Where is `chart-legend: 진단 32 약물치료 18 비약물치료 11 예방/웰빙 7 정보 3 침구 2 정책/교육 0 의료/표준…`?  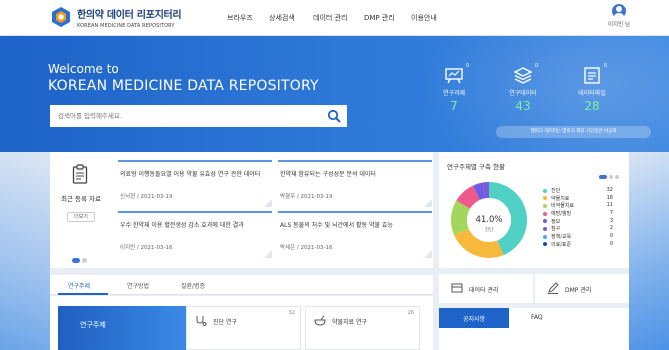
chart-legend: 진단 32 약물치료 18 비약물치료 11 예방/웰빙 7 정보 3 침구 2 정책/교육 0 의료/표준… is located at coordinates (583, 218).